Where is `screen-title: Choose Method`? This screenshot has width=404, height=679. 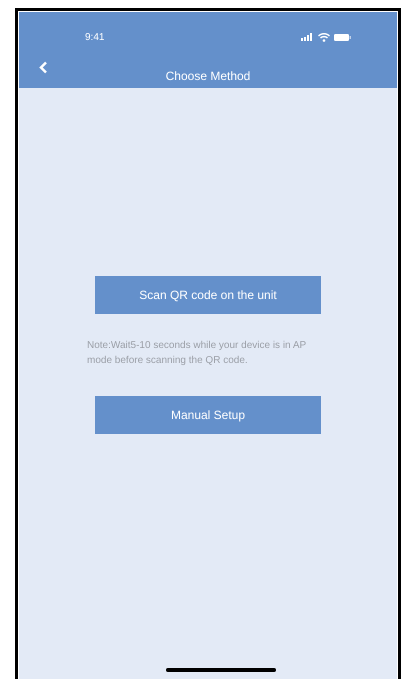
screen-title: Choose Method is located at coordinates (208, 76).